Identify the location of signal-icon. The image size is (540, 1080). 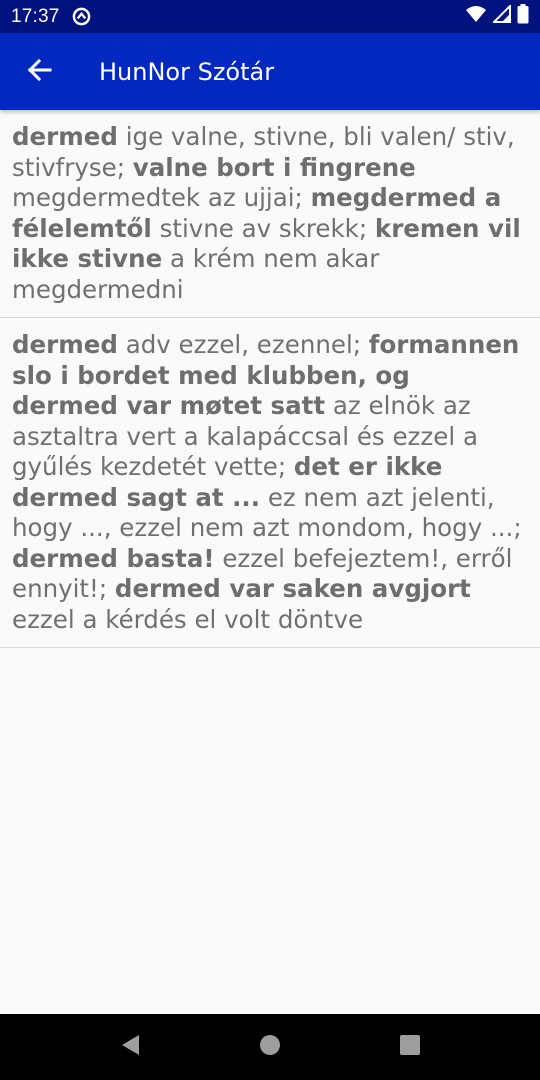
(501, 16).